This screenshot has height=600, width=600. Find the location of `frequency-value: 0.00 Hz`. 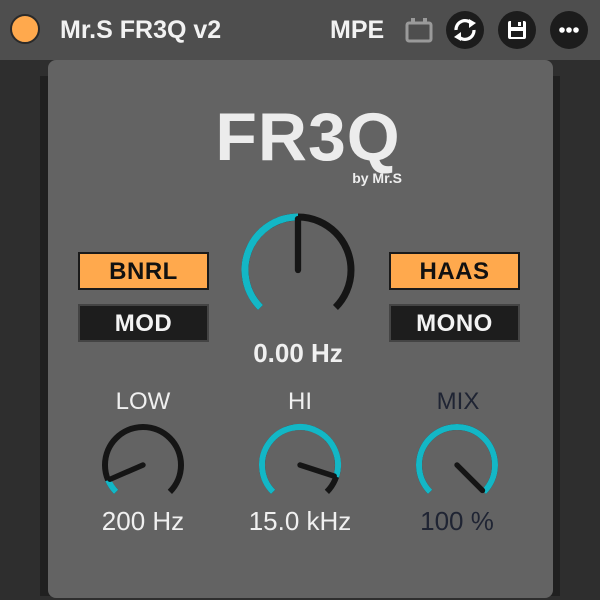

frequency-value: 0.00 Hz is located at coordinates (298, 353).